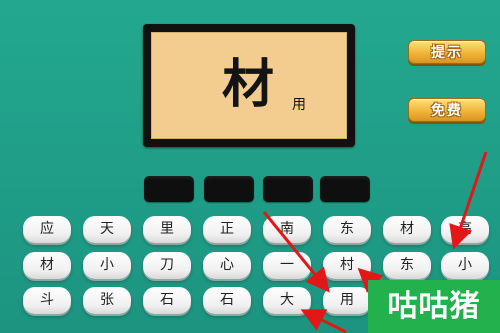 This screenshot has width=500, height=333. What do you see at coordinates (447, 110) in the screenshot?
I see `free-button: 免费` at bounding box center [447, 110].